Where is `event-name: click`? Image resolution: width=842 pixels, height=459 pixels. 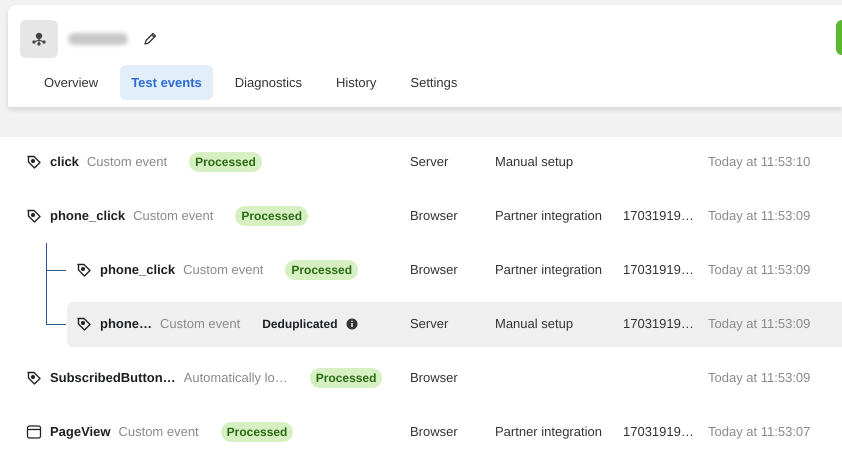
event-name: click is located at coordinates (64, 162).